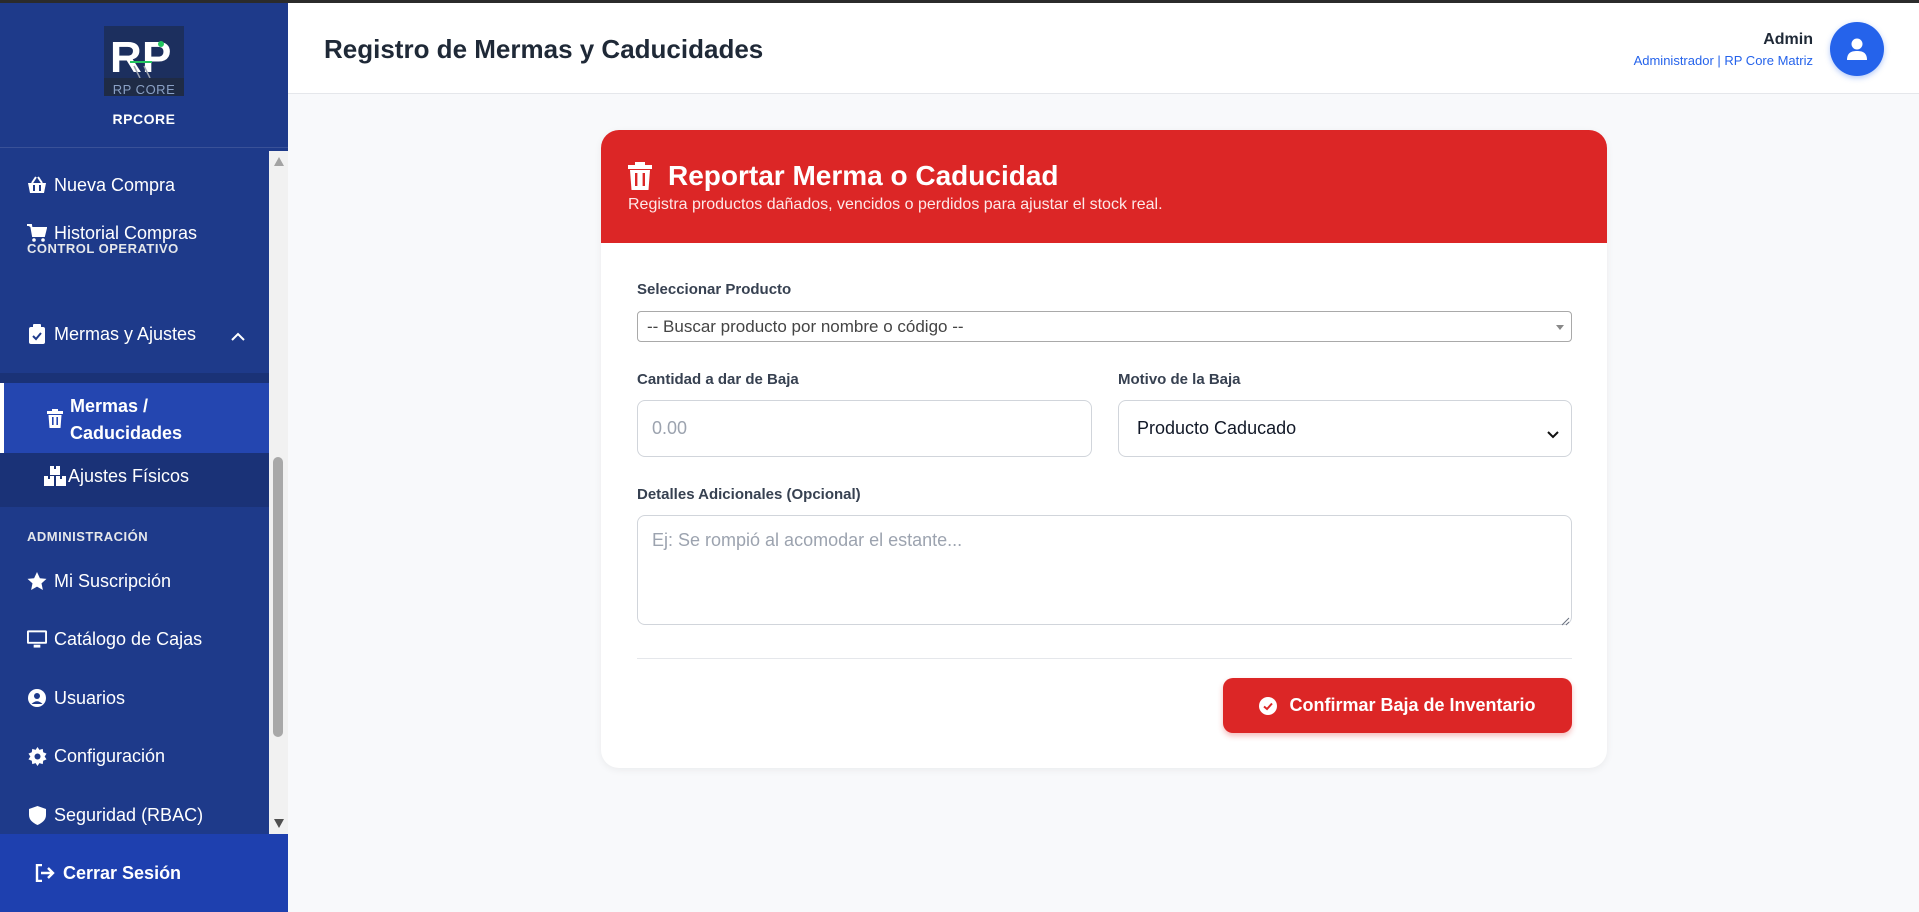 The width and height of the screenshot is (1919, 912). Describe the element at coordinates (544, 49) in the screenshot. I see `page-title: Registro de Mermas y Caducidades` at that location.